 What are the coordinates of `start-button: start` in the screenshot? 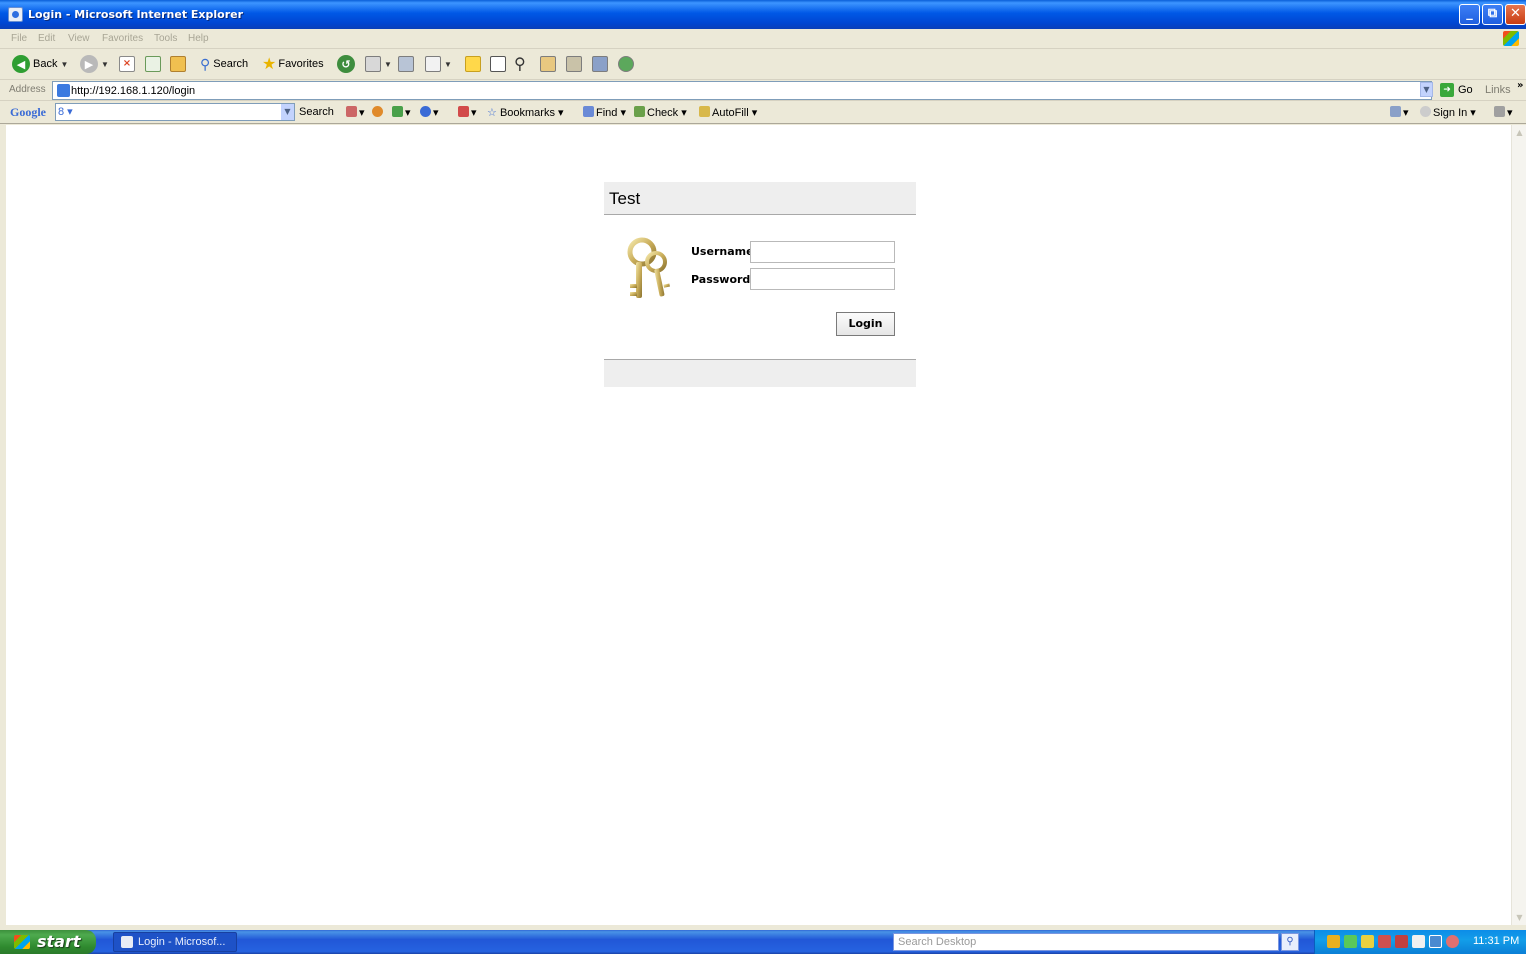 It's located at (48, 942).